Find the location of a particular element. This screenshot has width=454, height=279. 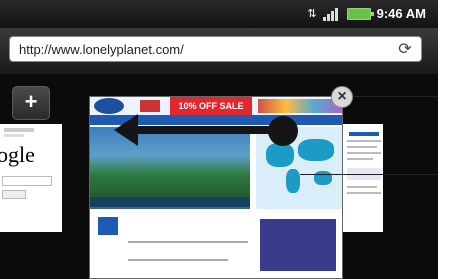

promo-ad is located at coordinates (298, 245).